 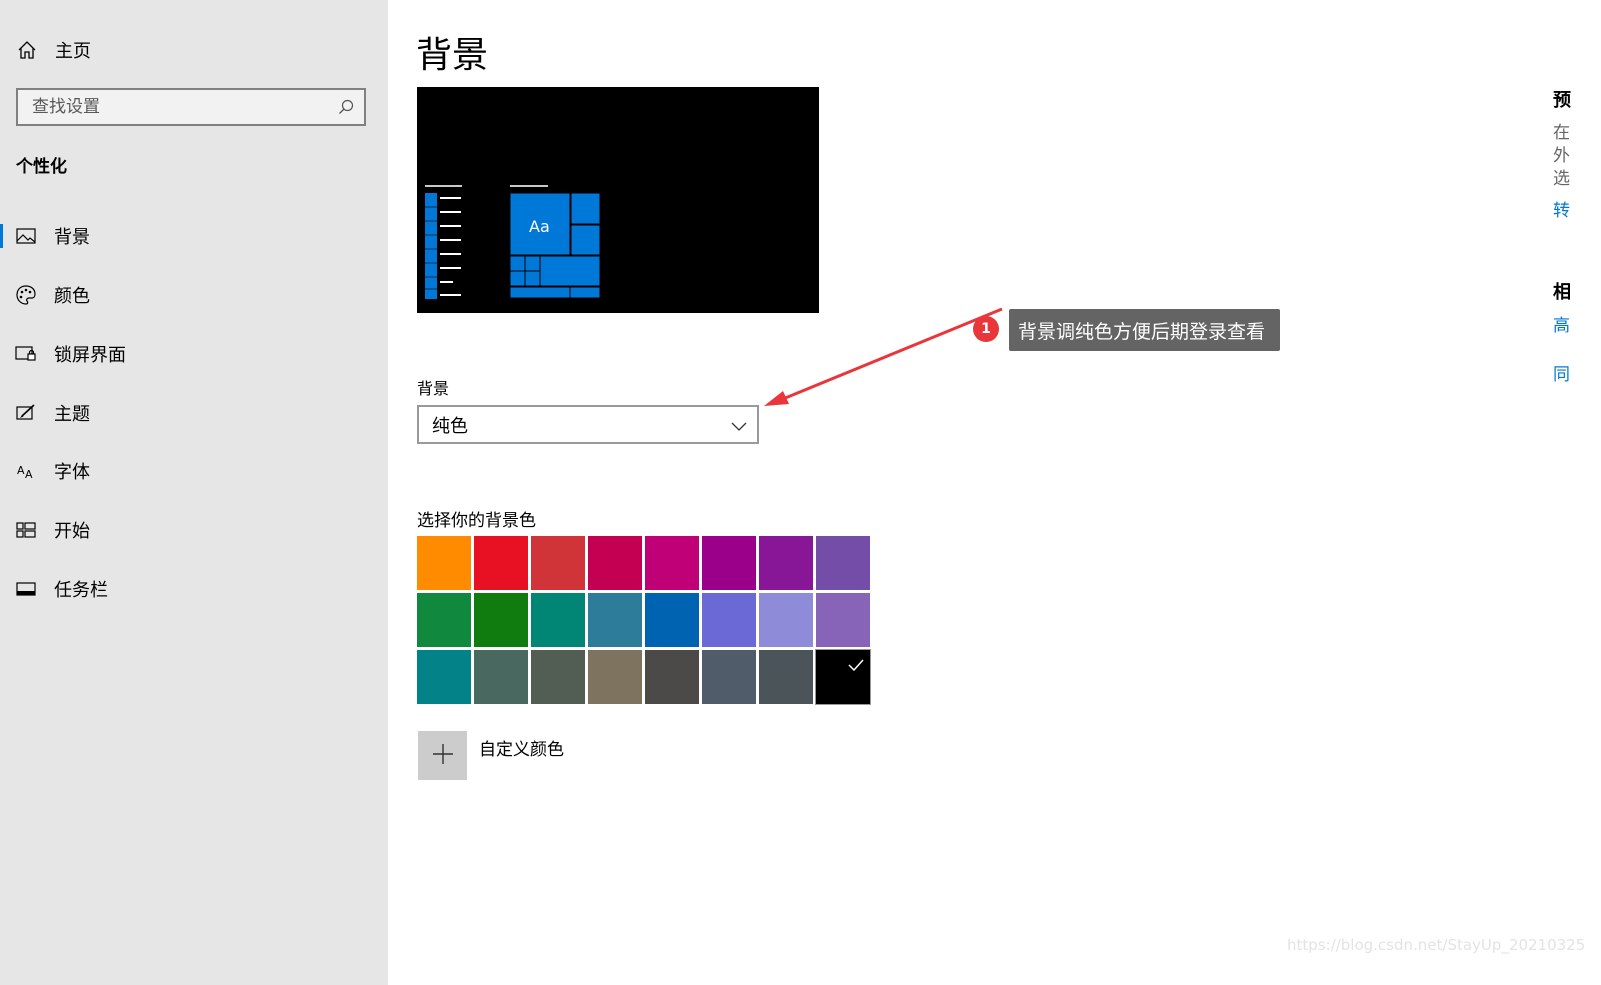 What do you see at coordinates (194, 471) in the screenshot?
I see `sidebar-item-fonts: AA 字体` at bounding box center [194, 471].